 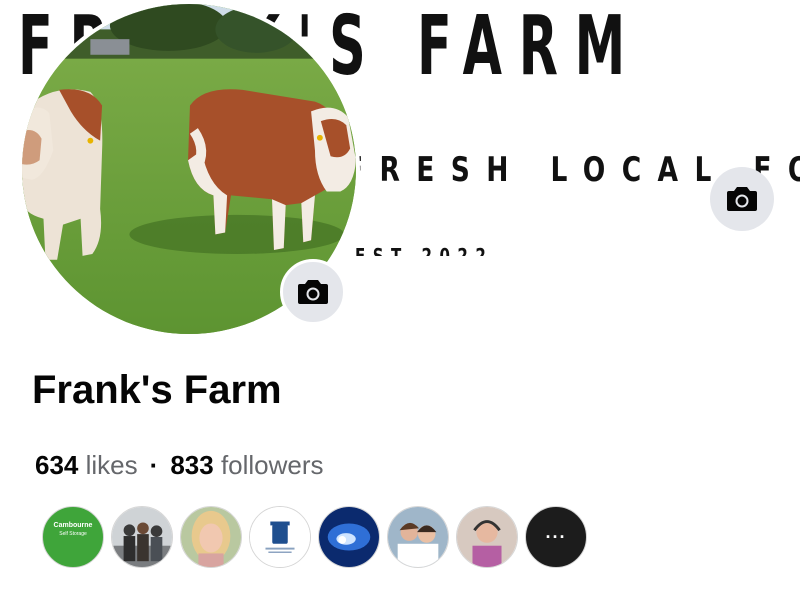 I want to click on more-dots-icon: ···, so click(x=556, y=536).